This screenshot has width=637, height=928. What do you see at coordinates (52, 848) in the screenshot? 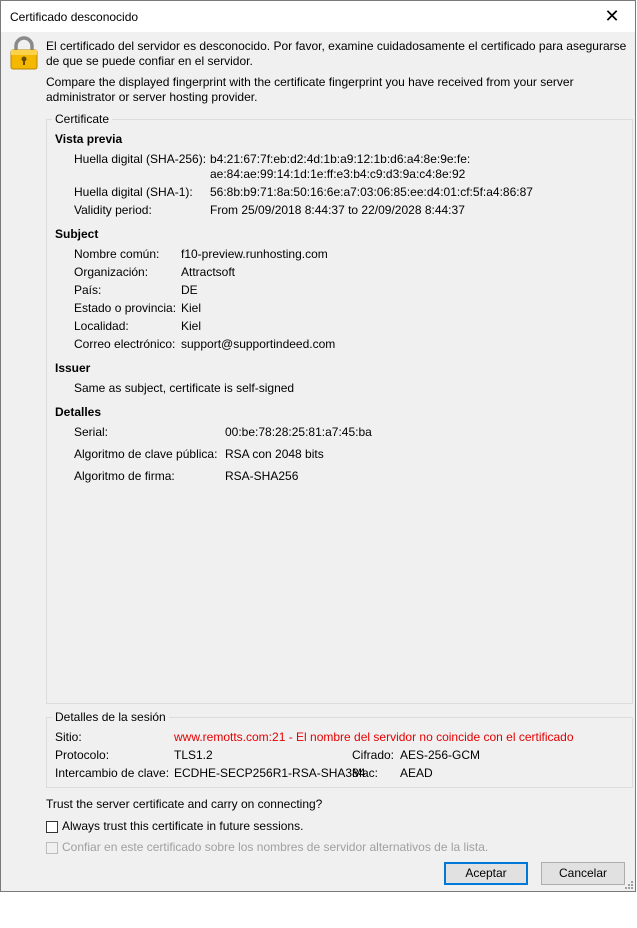
I see `trust-alt-names-checkbox` at bounding box center [52, 848].